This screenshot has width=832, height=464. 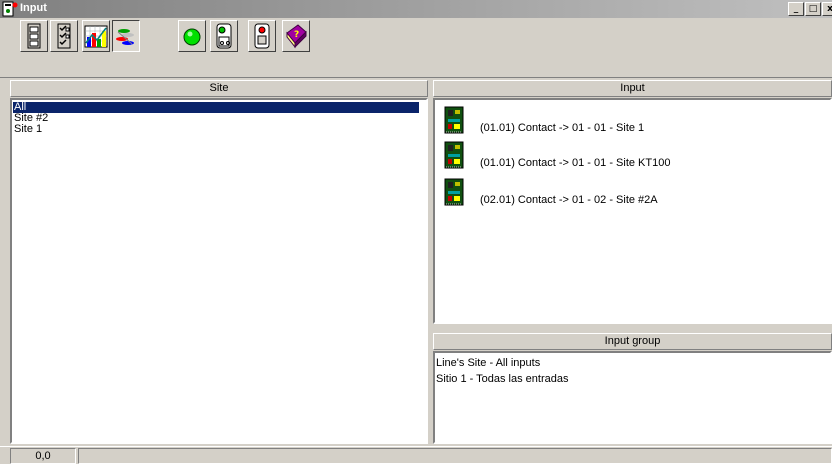 I want to click on status-on-button, so click(x=192, y=36).